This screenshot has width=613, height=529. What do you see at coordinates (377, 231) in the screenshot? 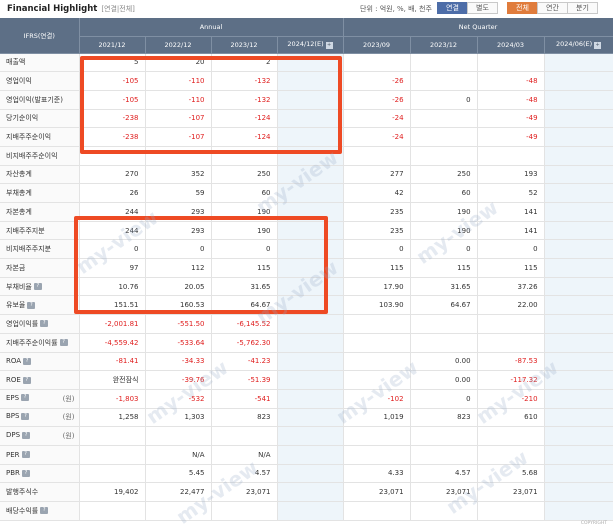
I see `table-cell: 235` at bounding box center [377, 231].